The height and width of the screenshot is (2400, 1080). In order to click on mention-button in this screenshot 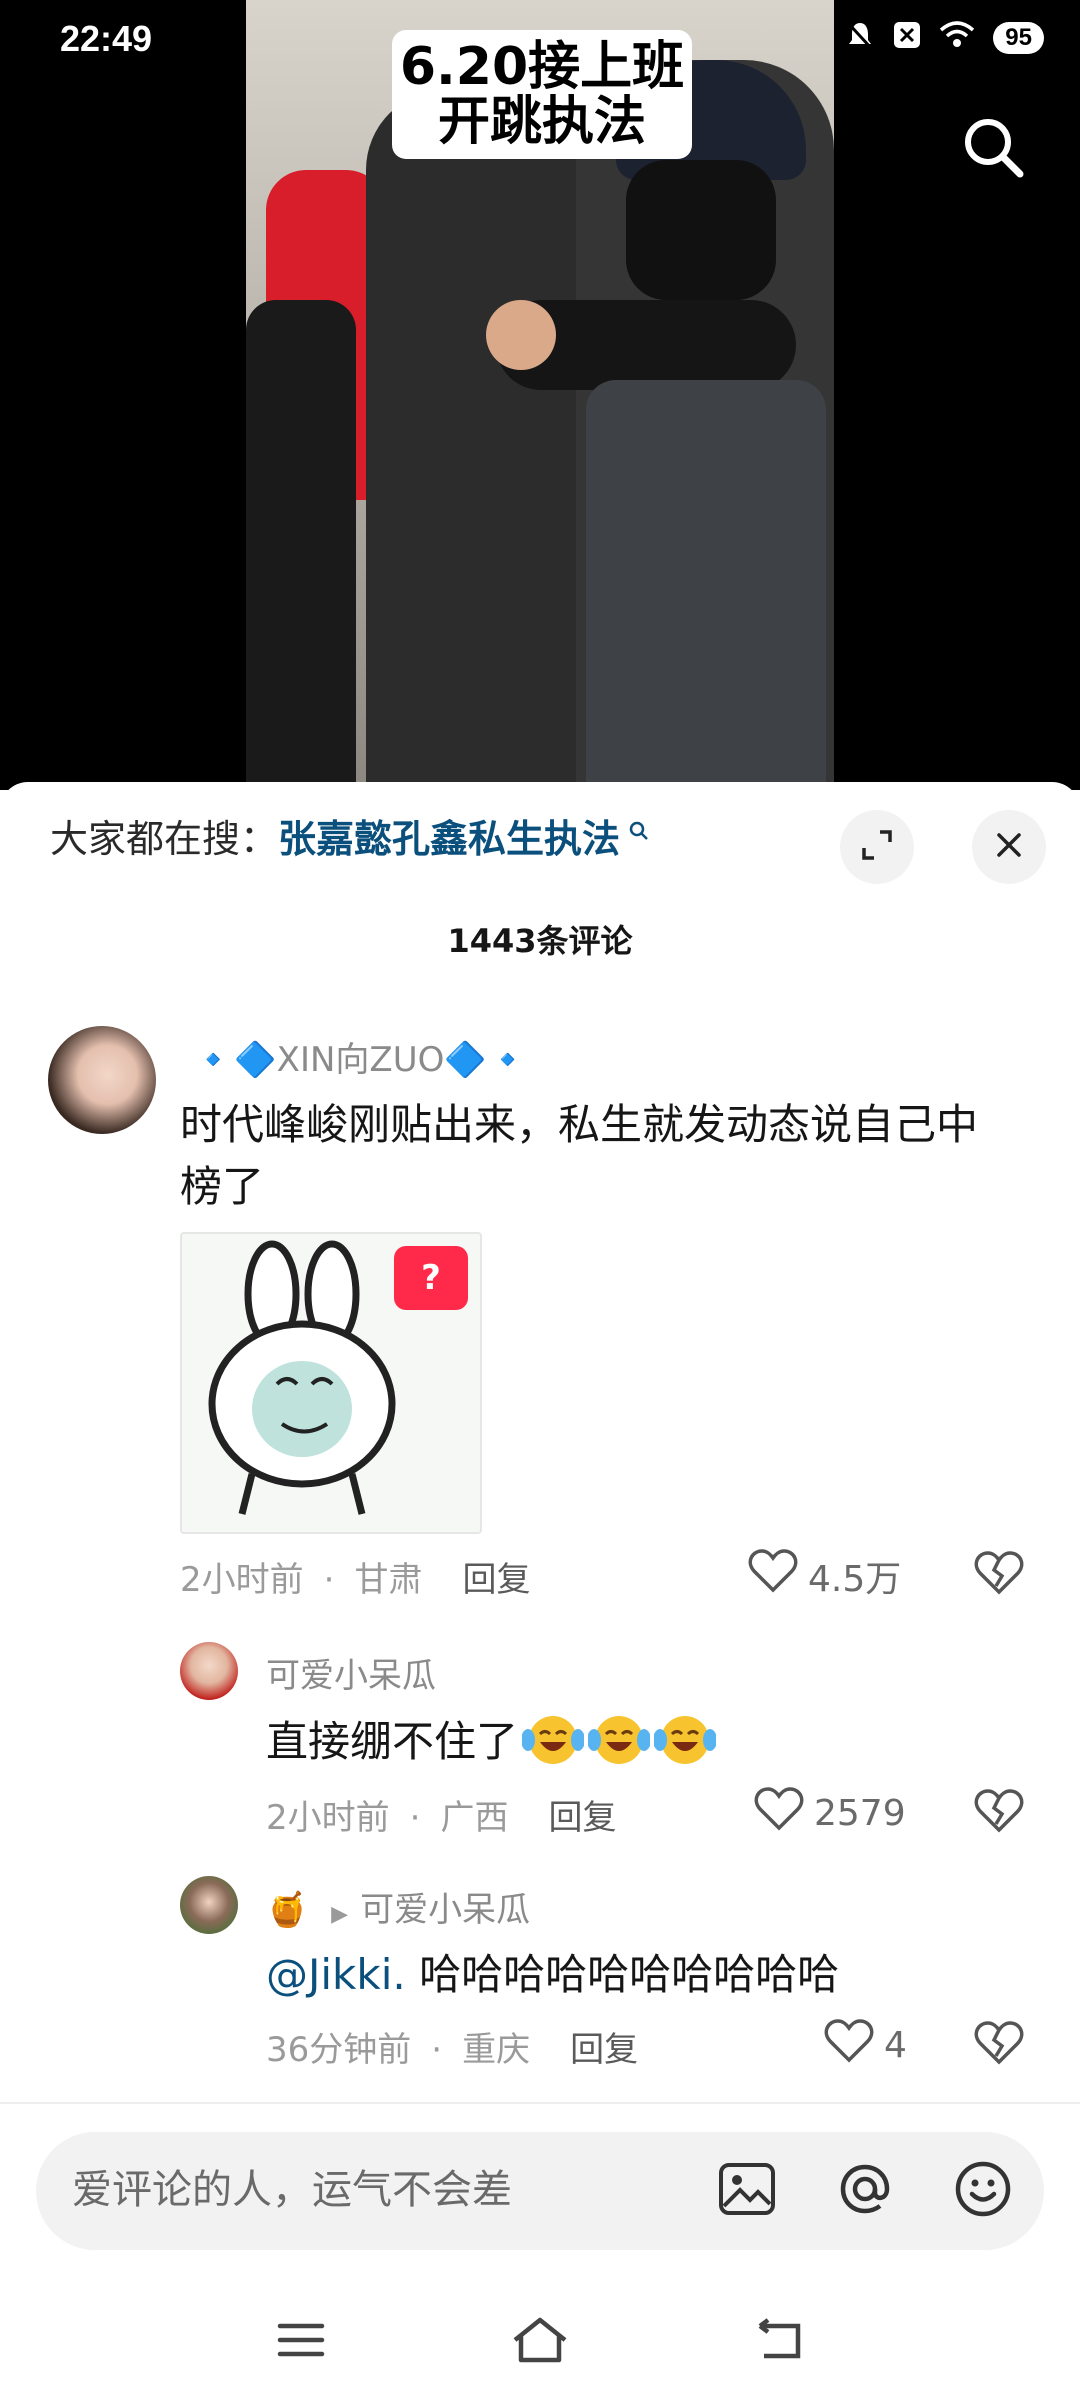, I will do `click(865, 2191)`.